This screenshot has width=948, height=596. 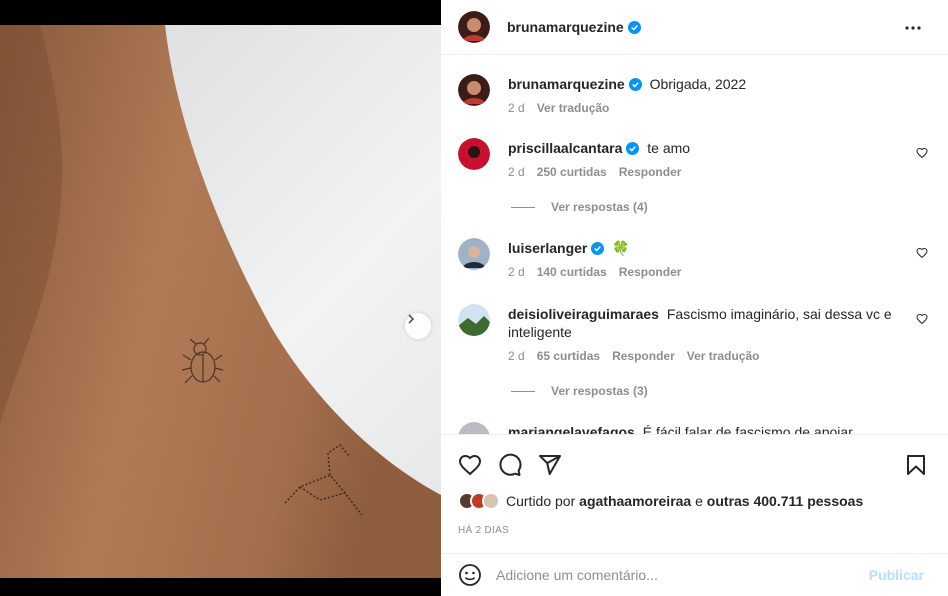 What do you see at coordinates (474, 90) in the screenshot?
I see `caption-avatar` at bounding box center [474, 90].